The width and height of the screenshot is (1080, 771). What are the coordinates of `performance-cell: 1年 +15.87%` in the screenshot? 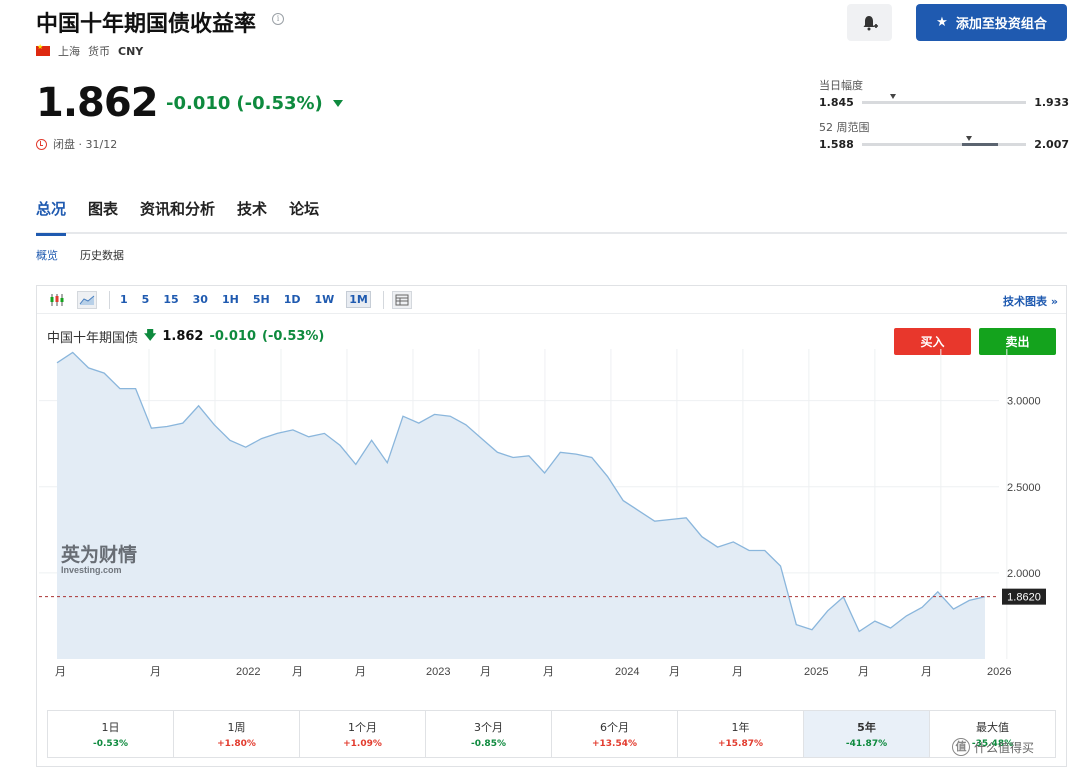 It's located at (741, 734).